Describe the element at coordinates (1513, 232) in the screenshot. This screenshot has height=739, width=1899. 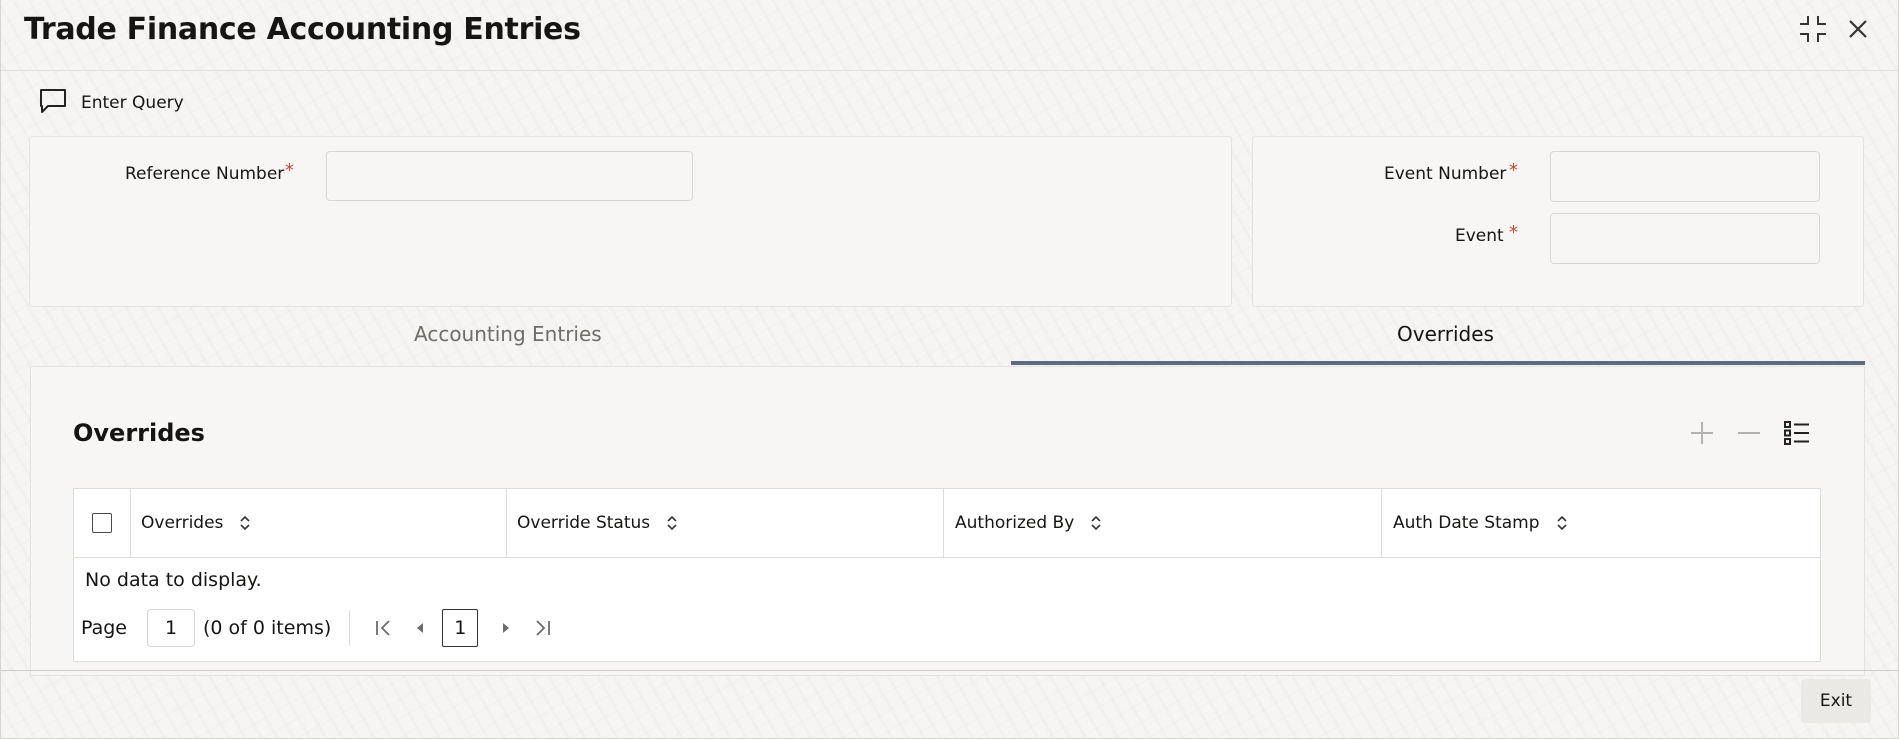
I see `event-required: *` at that location.